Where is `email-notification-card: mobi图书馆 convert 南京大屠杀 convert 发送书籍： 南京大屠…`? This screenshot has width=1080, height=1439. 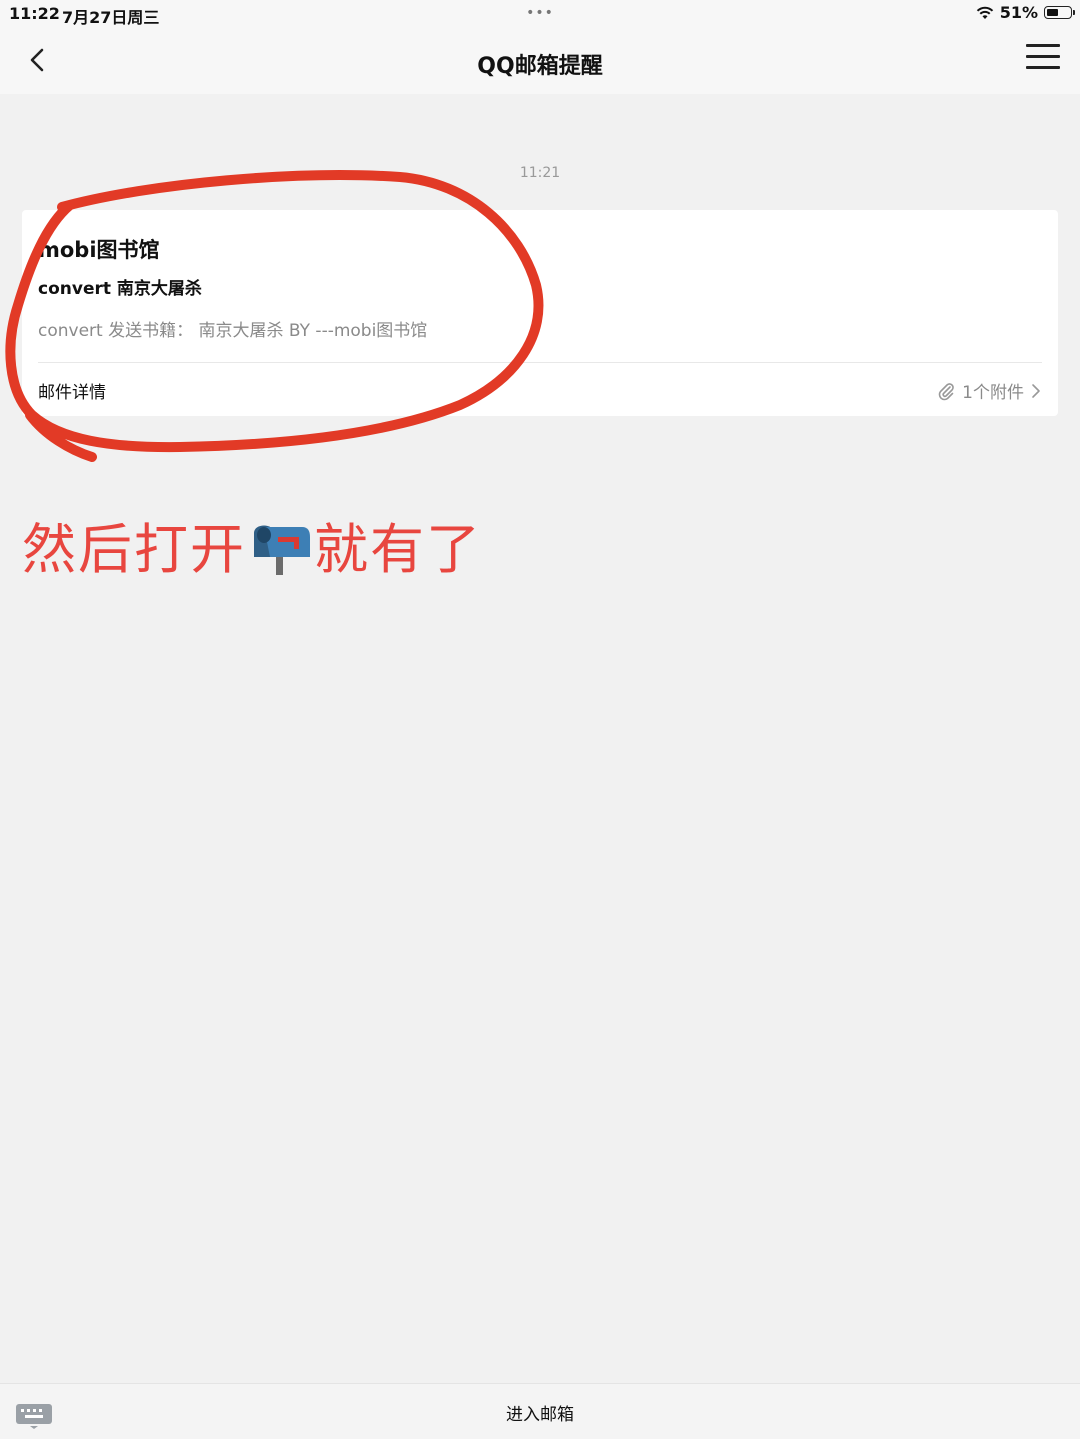
email-notification-card: mobi图书馆 convert 南京大屠杀 convert 发送书籍： 南京大屠… is located at coordinates (540, 313).